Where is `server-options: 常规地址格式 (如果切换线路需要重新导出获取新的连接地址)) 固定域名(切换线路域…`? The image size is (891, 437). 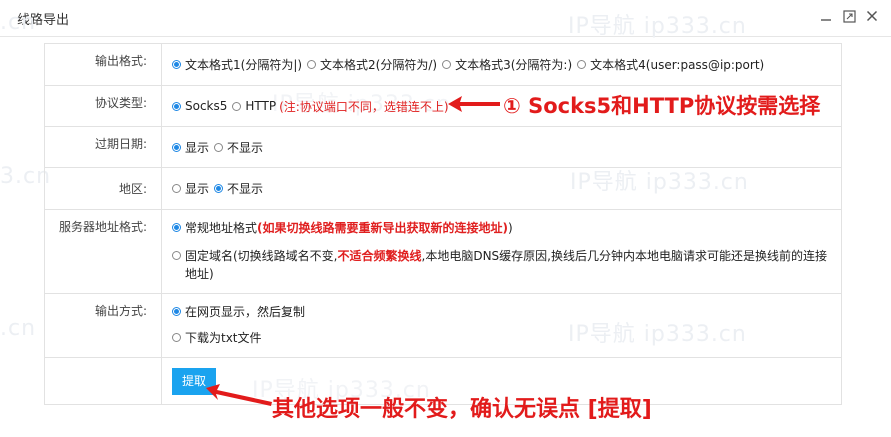 server-options: 常规地址格式 (如果切换线路需要重新导出获取新的连接地址)) 固定域名(切换线路域… is located at coordinates (501, 251).